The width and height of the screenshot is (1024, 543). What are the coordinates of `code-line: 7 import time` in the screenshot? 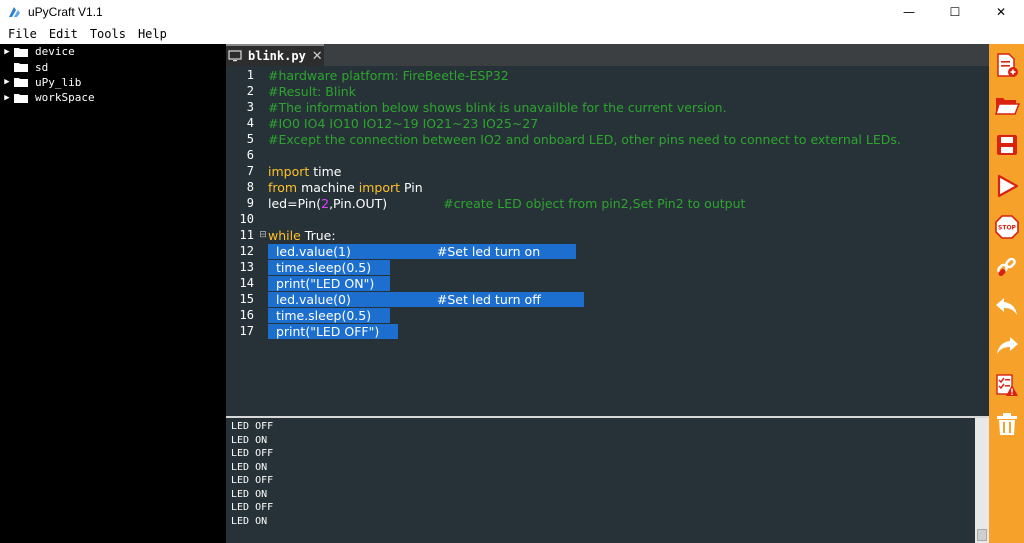 It's located at (284, 171).